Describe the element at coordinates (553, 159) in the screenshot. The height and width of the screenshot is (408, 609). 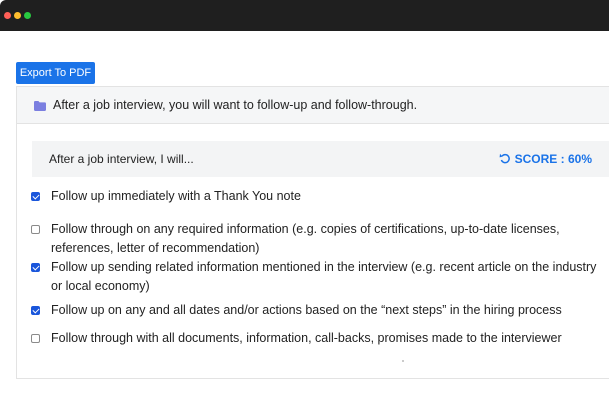
I see `score-label: SCORE : 60%` at that location.